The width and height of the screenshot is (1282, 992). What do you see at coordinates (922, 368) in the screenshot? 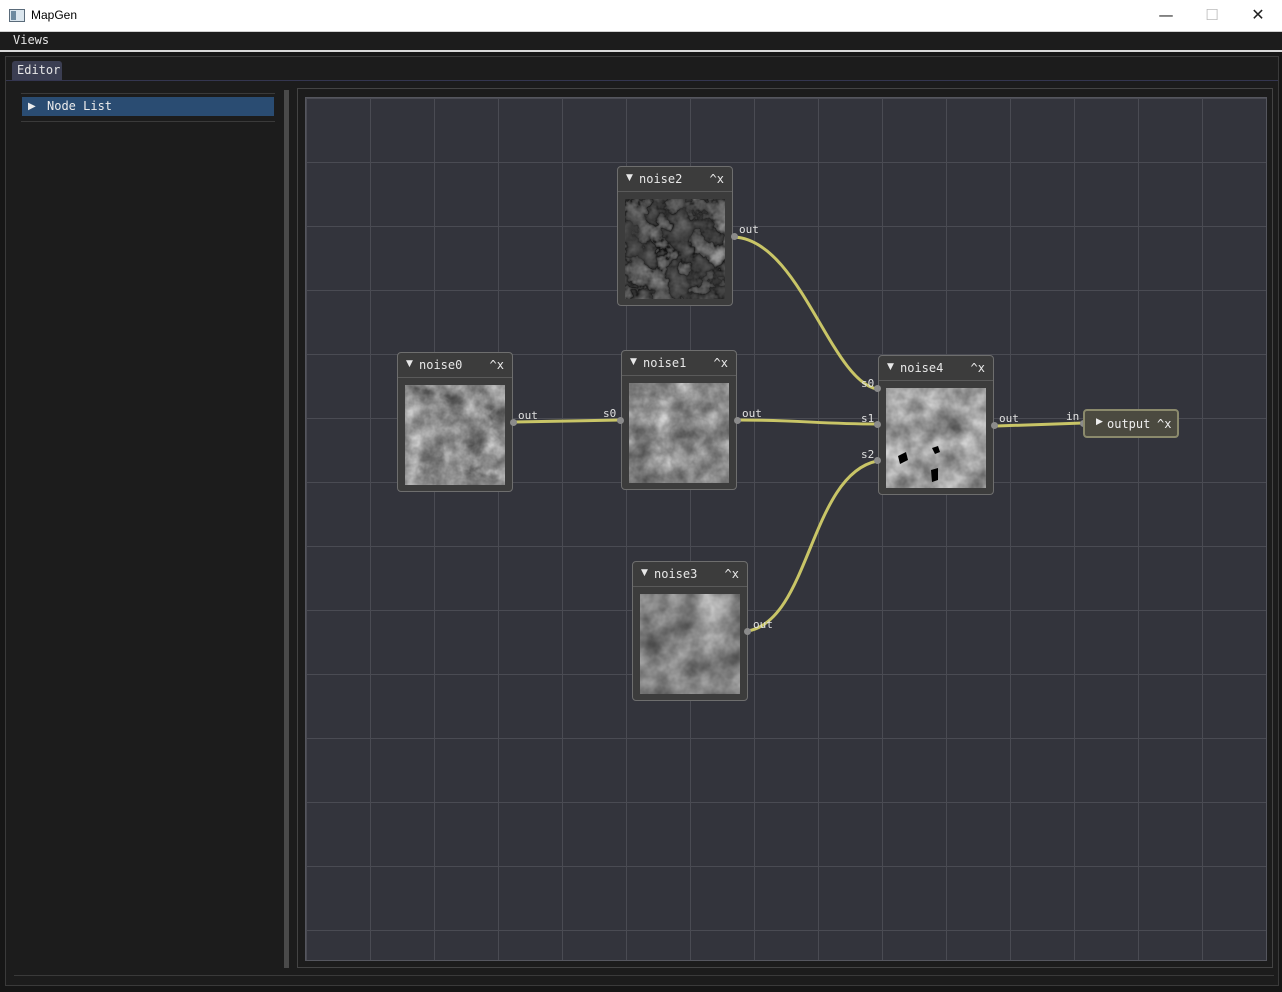
I see `node-title: noise4` at bounding box center [922, 368].